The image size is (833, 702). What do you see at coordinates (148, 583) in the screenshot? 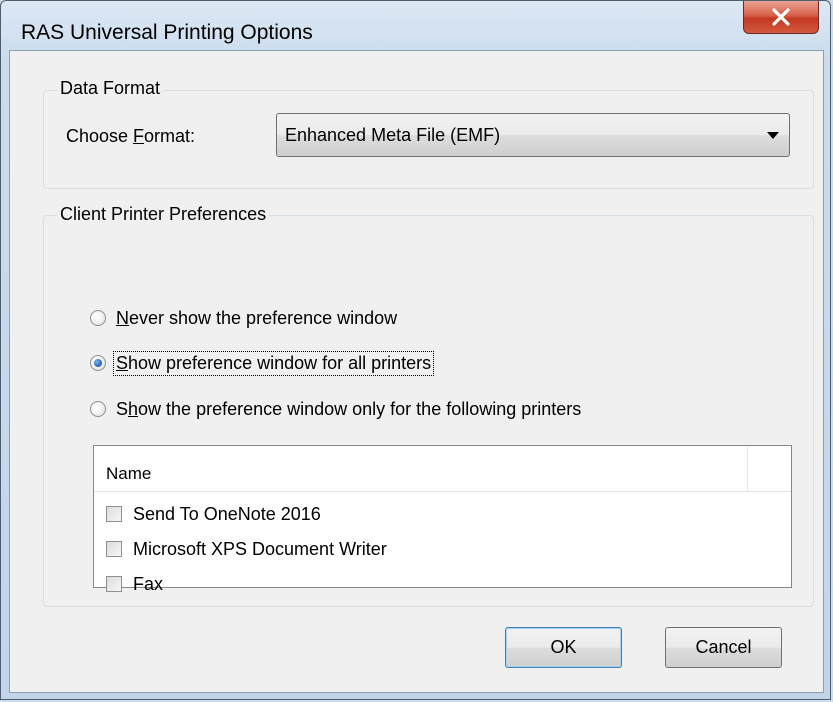
I see `list-item-label: Fax` at bounding box center [148, 583].